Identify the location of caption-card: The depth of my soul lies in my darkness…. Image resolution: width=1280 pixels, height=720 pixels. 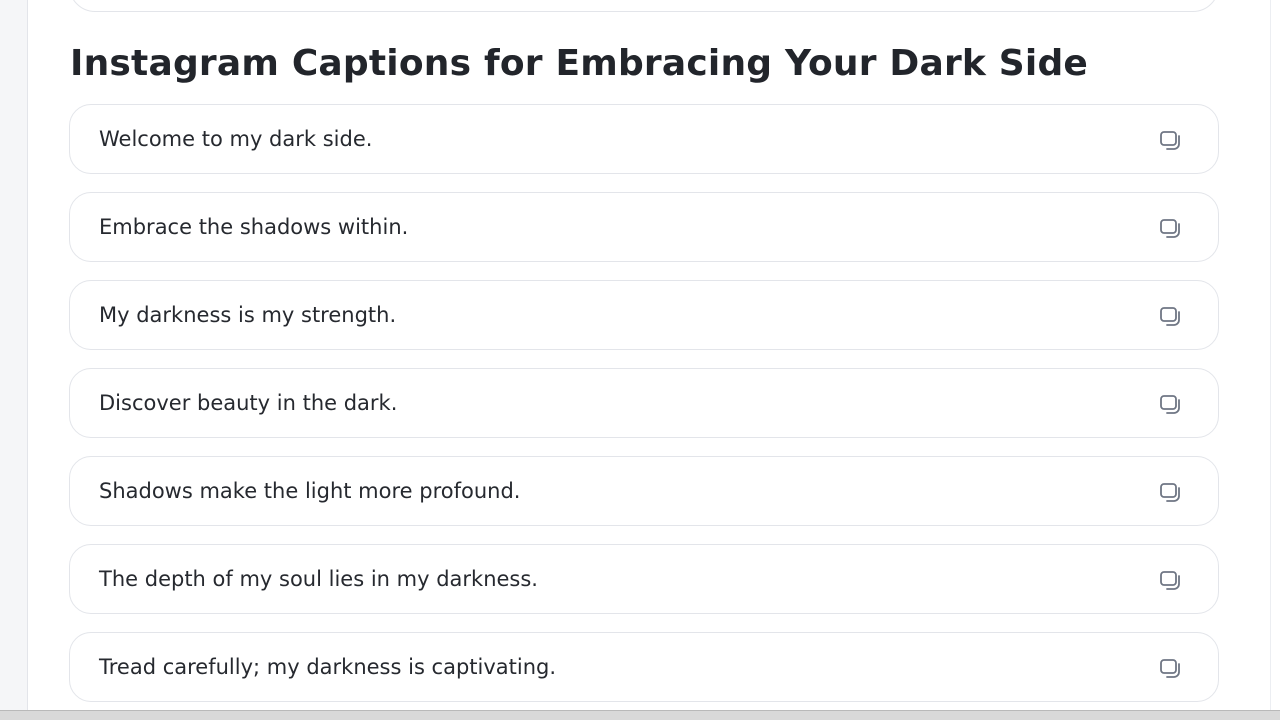
(644, 579).